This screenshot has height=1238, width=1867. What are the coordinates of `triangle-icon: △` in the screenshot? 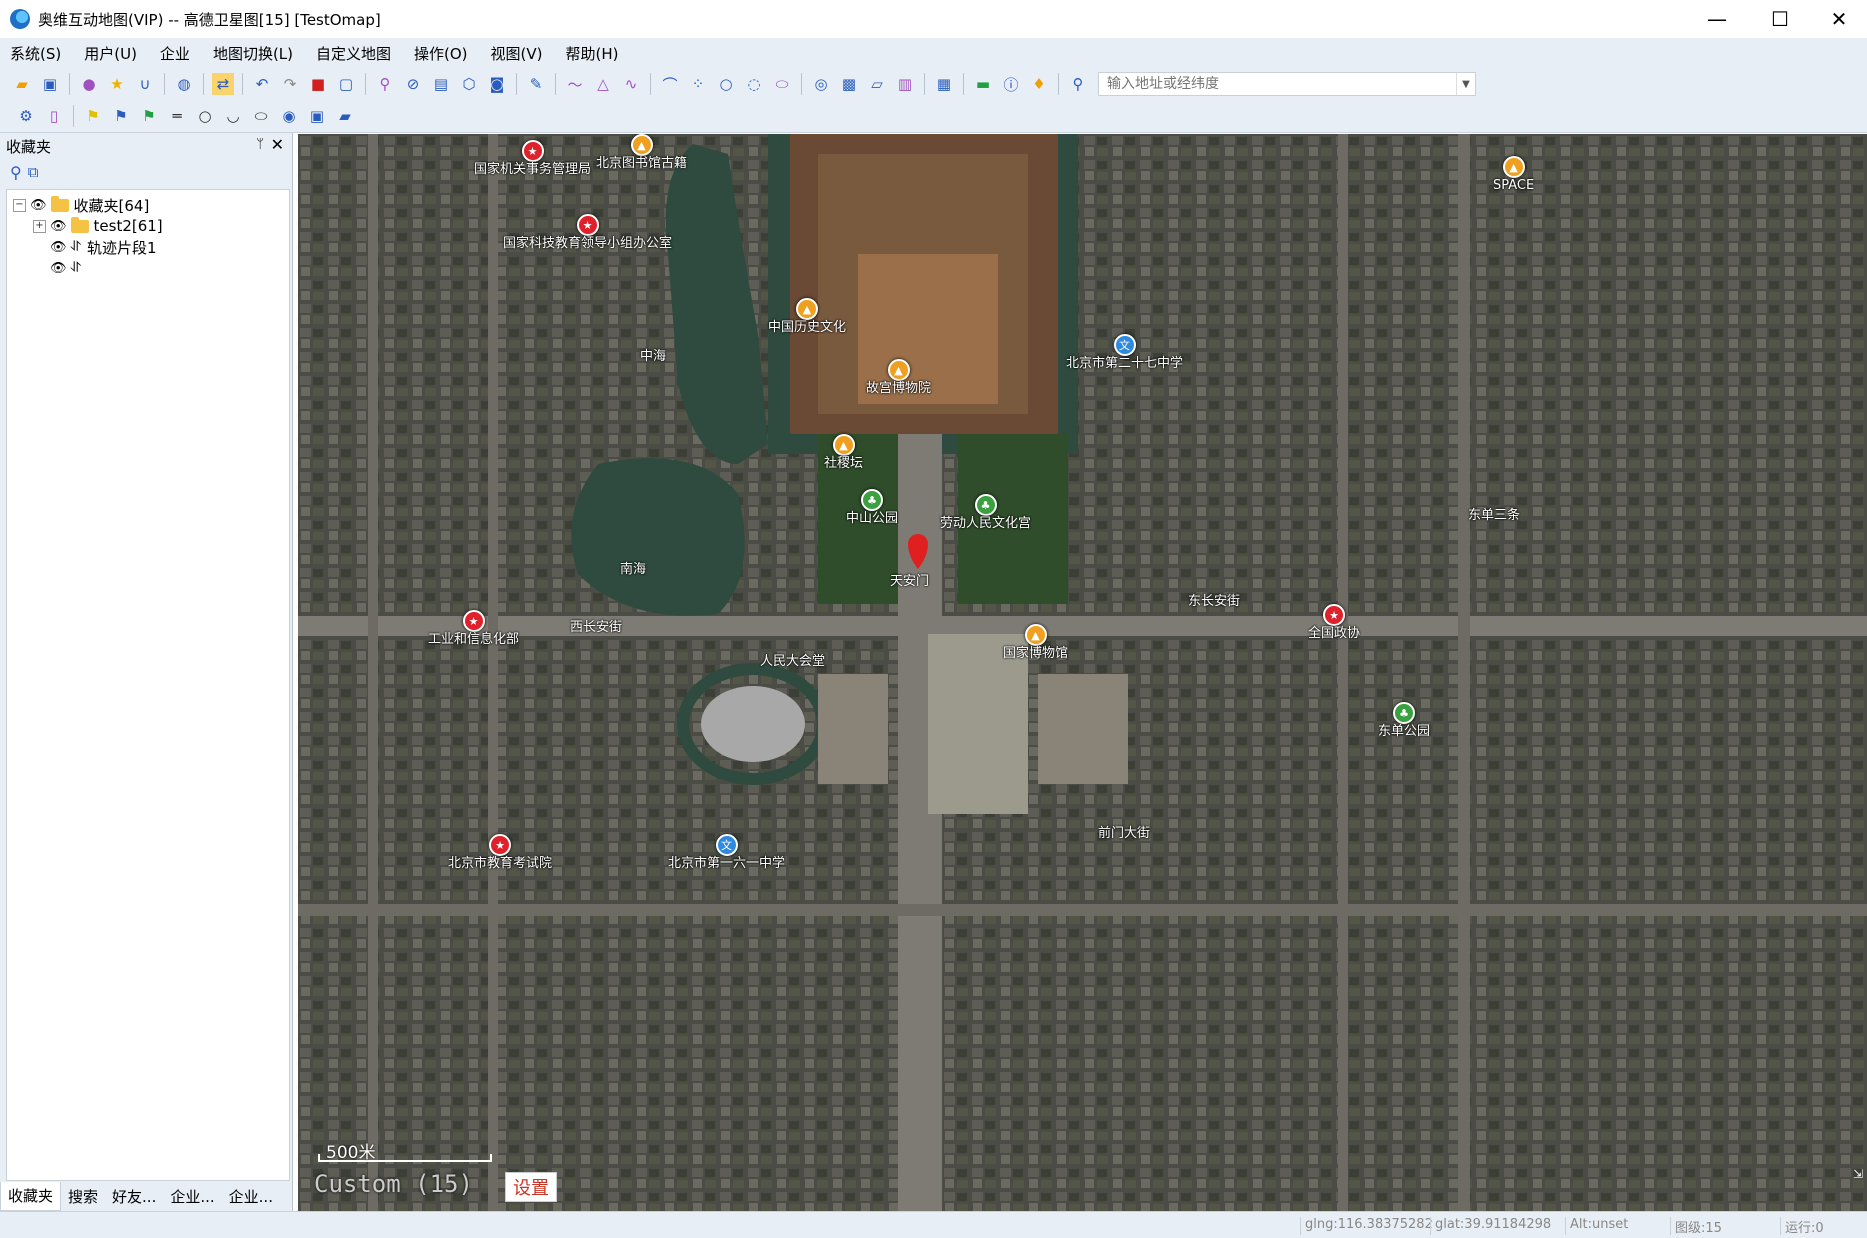 It's located at (603, 84).